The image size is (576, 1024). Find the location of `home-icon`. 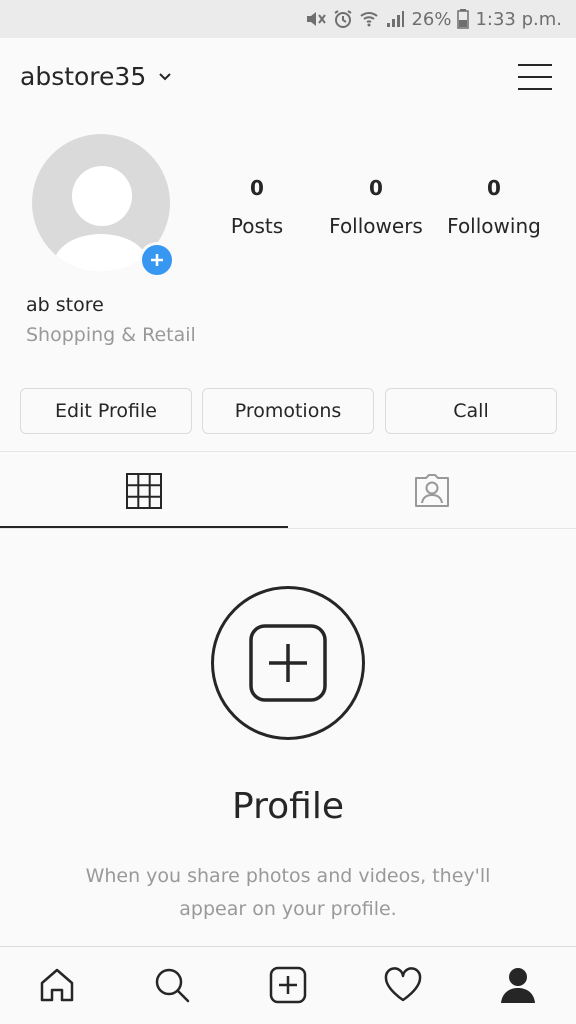

home-icon is located at coordinates (57, 985).